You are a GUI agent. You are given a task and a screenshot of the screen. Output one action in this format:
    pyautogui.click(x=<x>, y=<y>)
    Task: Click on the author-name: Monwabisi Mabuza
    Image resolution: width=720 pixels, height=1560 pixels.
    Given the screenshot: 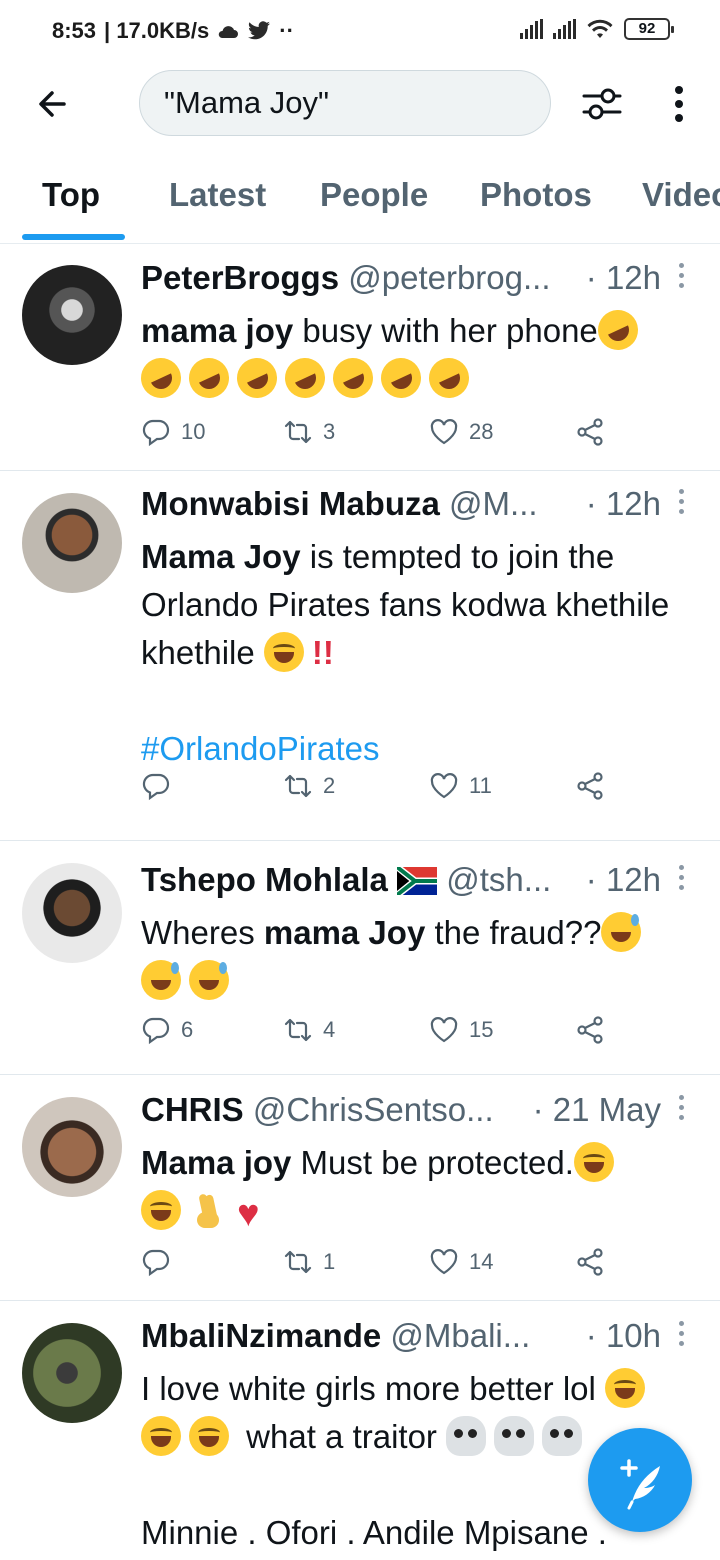 What is the action you would take?
    pyautogui.click(x=290, y=503)
    